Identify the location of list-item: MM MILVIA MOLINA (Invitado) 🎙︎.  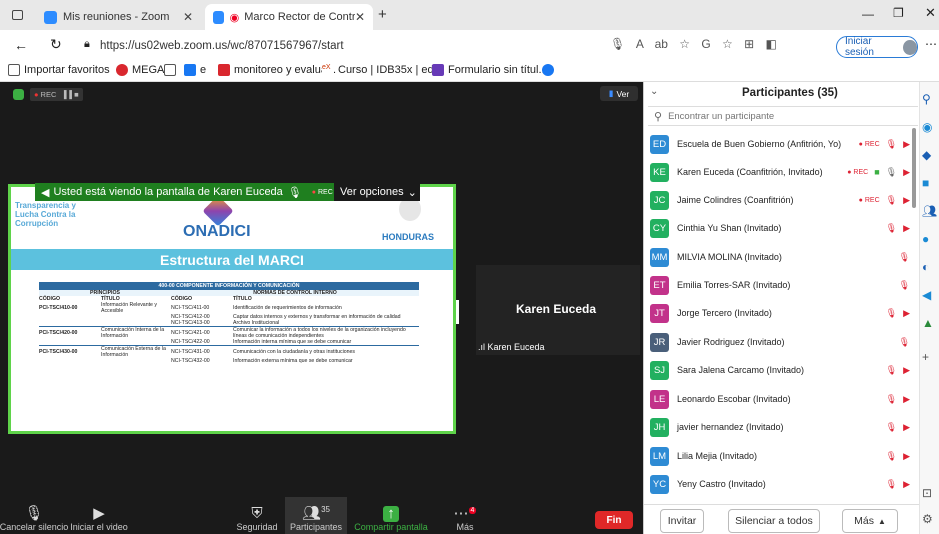
(780, 257).